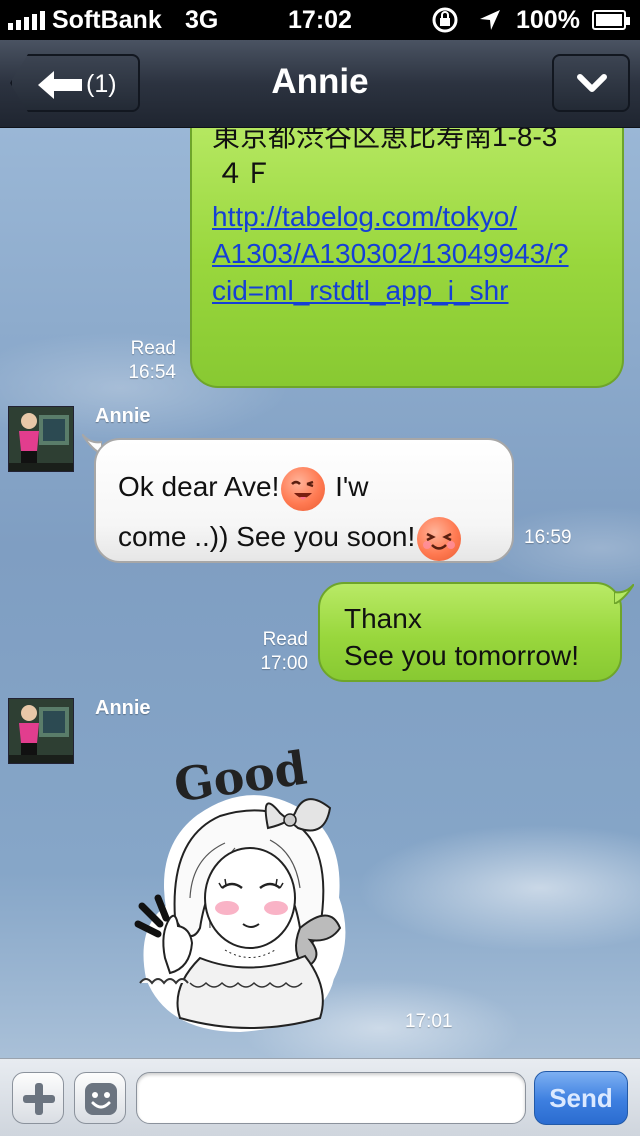  I want to click on link-line: http://tabelog.com/tokyo/, so click(364, 216).